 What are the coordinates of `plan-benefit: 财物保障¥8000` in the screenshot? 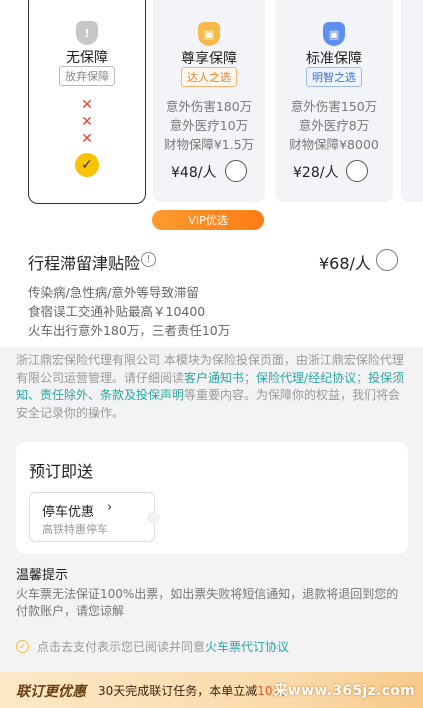 It's located at (334, 144).